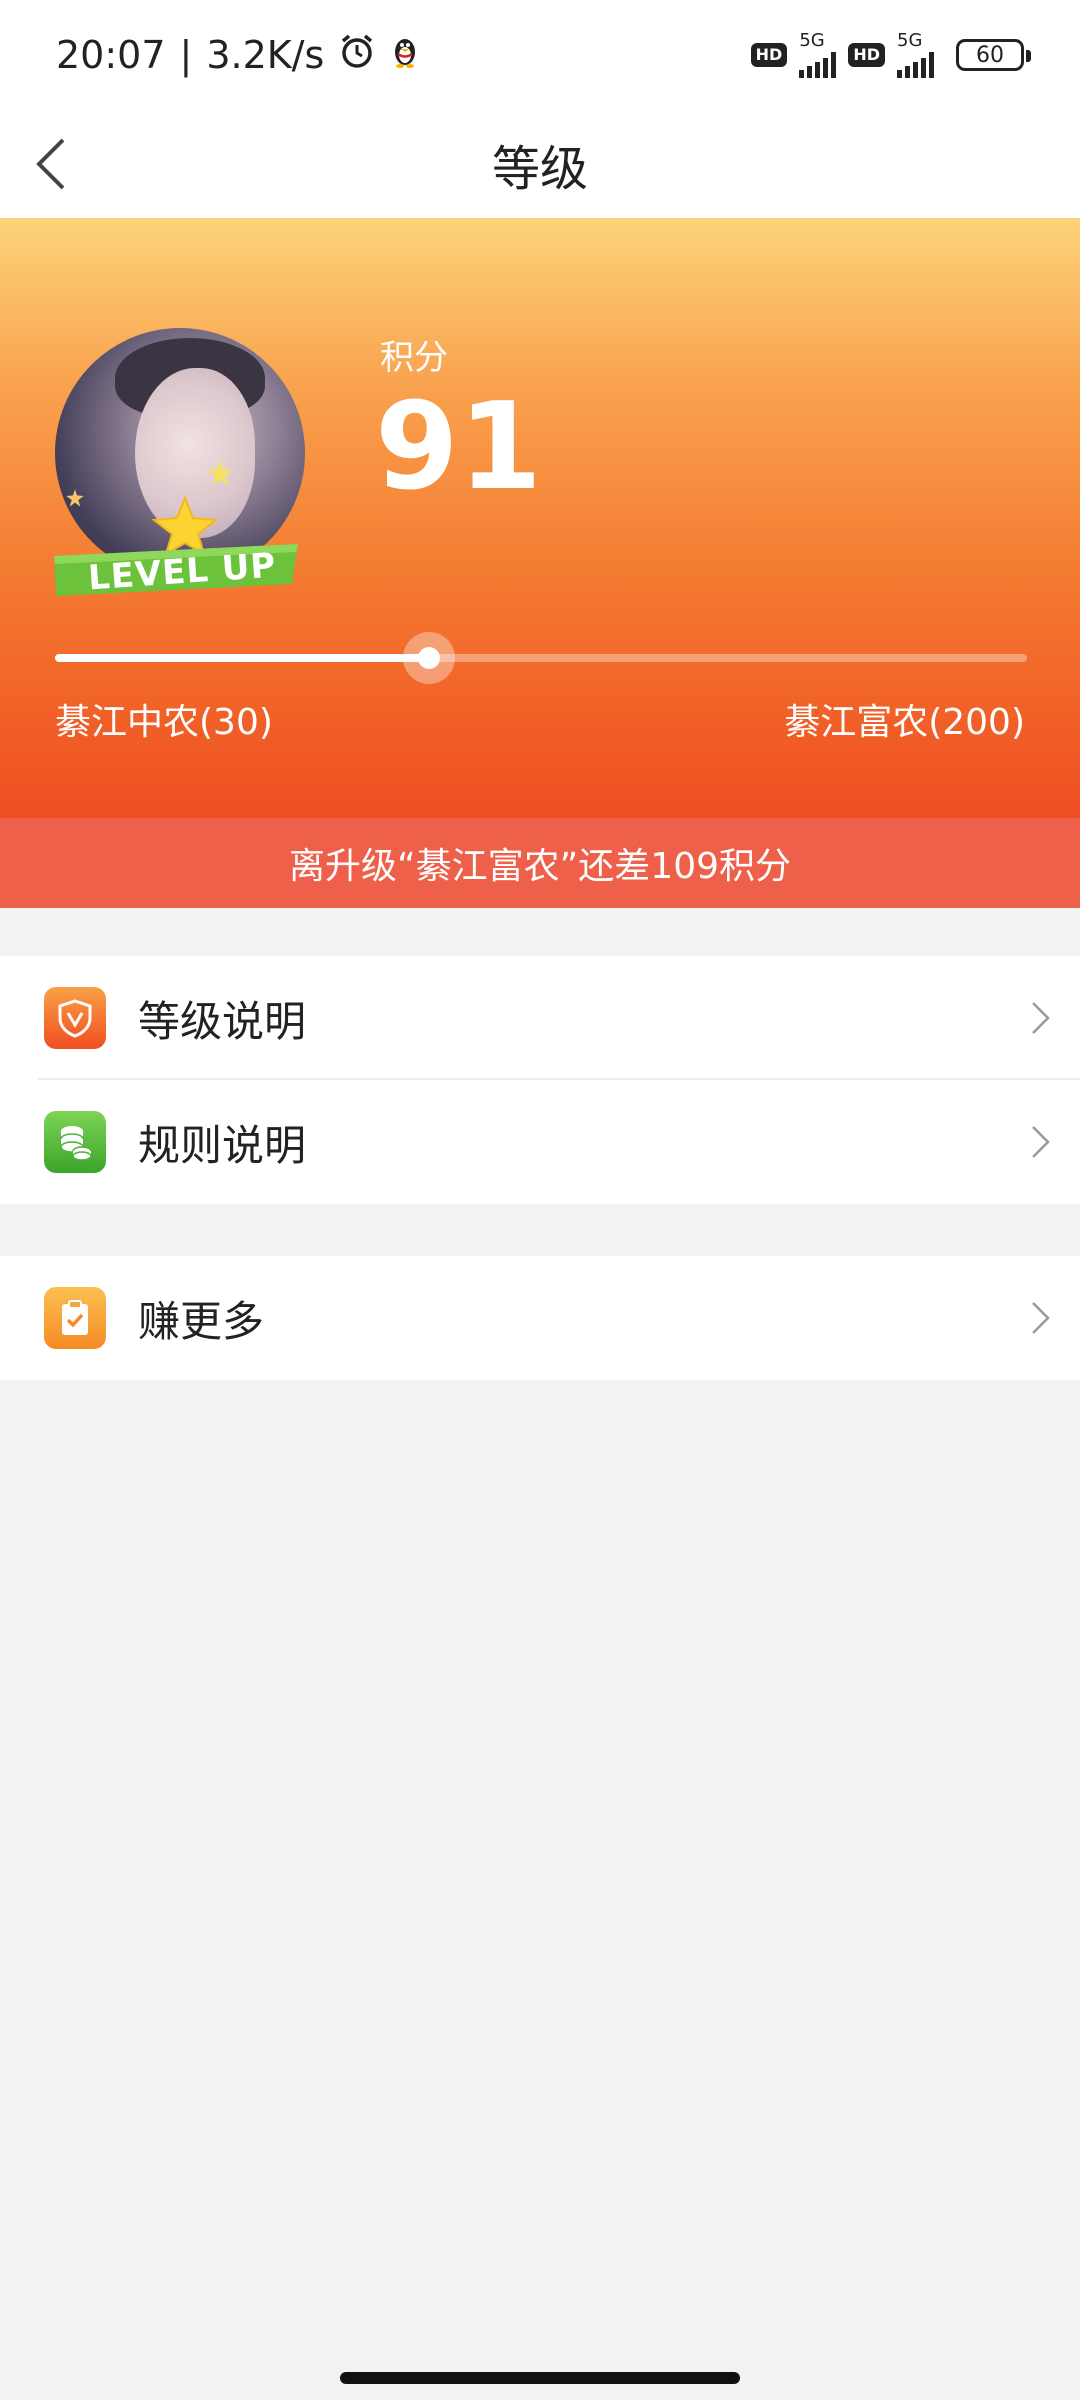 The width and height of the screenshot is (1080, 2400). What do you see at coordinates (540, 1018) in the screenshot?
I see `menu-item-level-info: 等级说明` at bounding box center [540, 1018].